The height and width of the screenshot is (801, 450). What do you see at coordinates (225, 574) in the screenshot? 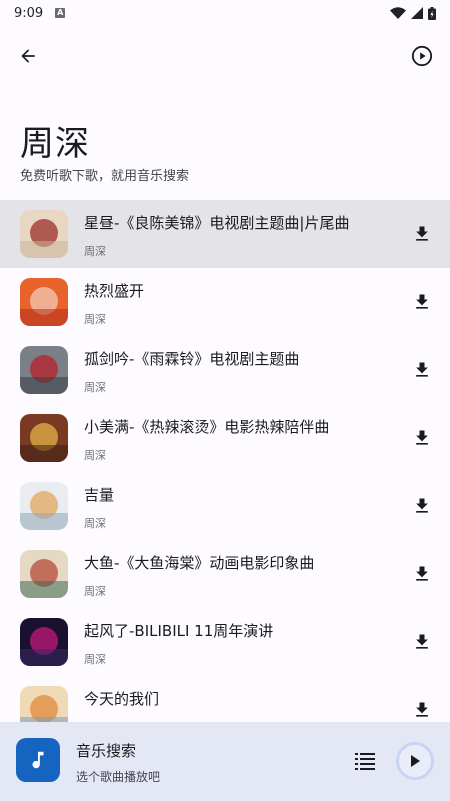
I see `song-row: 大鱼-《大鱼海棠》动画电影印象曲周深` at bounding box center [225, 574].